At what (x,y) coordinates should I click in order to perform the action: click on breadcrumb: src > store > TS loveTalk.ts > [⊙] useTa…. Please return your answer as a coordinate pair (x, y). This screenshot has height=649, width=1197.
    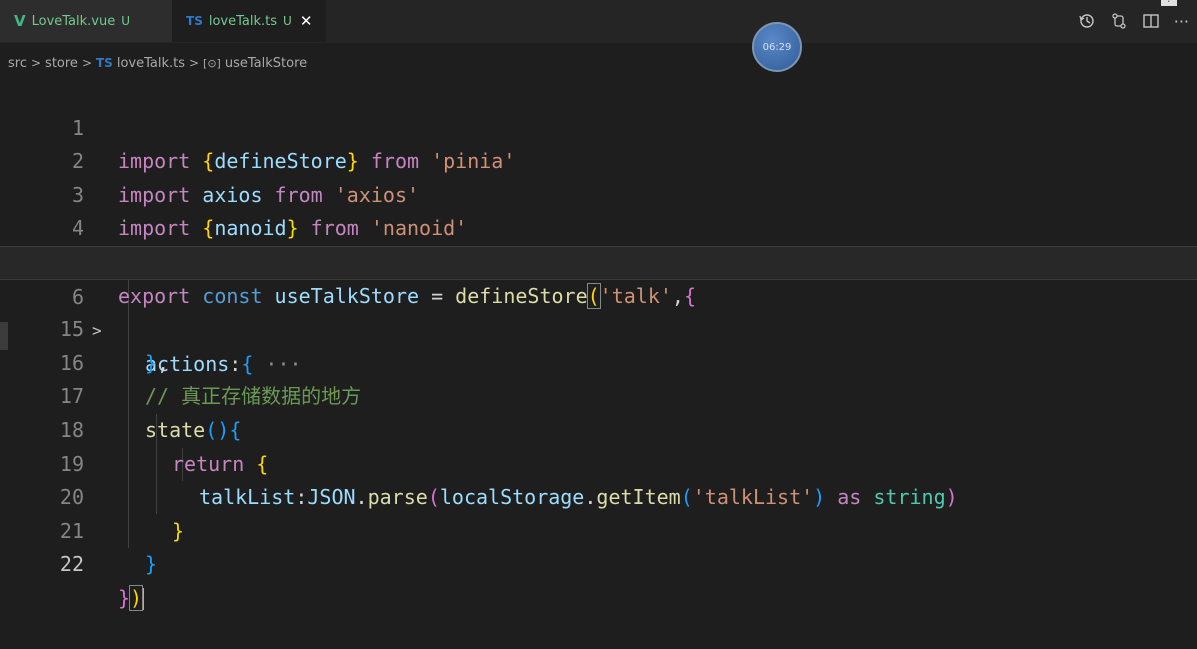
    Looking at the image, I should click on (598, 63).